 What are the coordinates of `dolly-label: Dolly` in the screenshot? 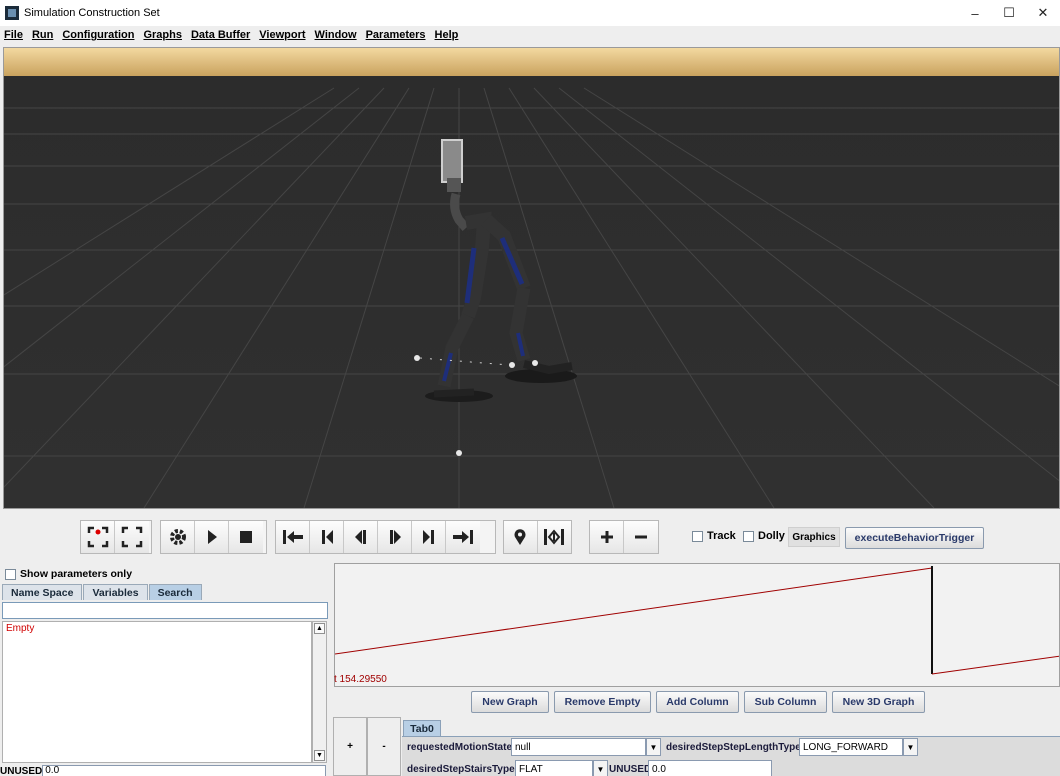 It's located at (771, 536).